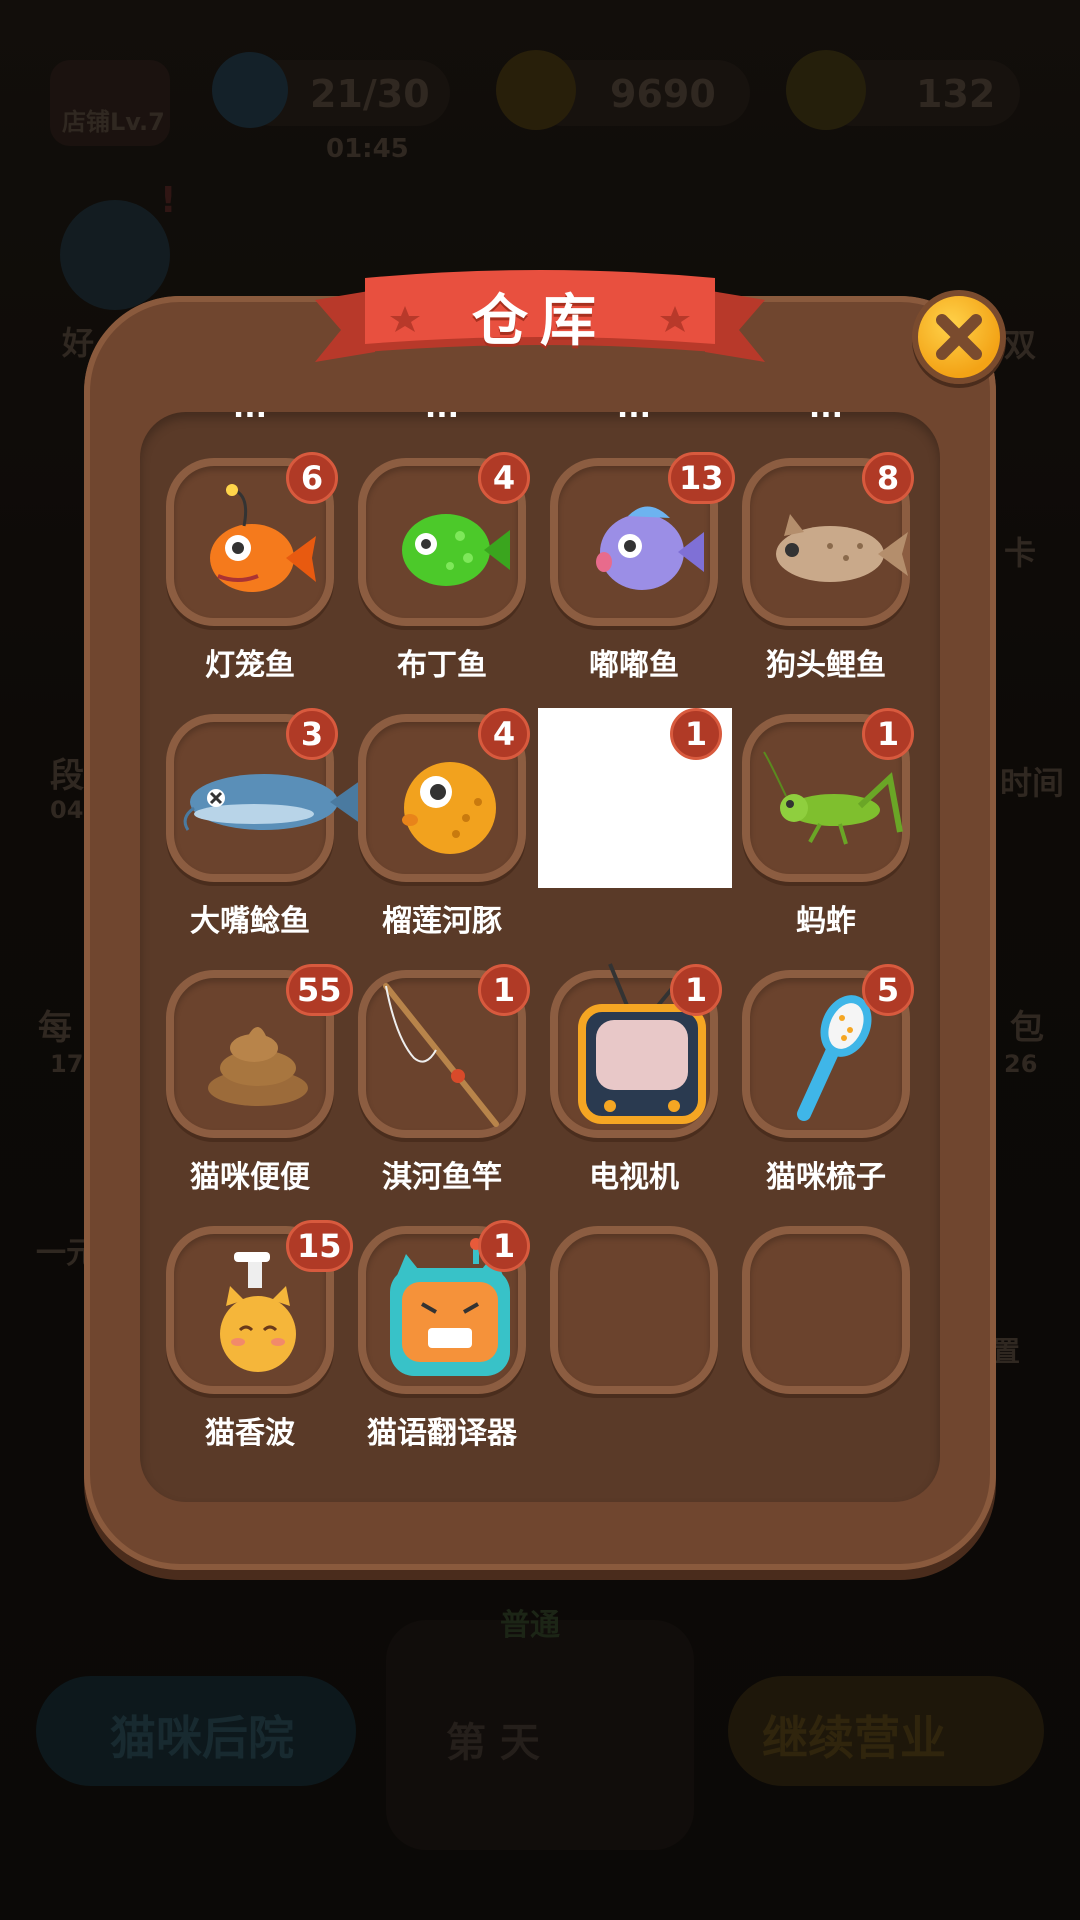 This screenshot has height=1920, width=1080. I want to click on item-name: 狗头鲤鱼, so click(826, 665).